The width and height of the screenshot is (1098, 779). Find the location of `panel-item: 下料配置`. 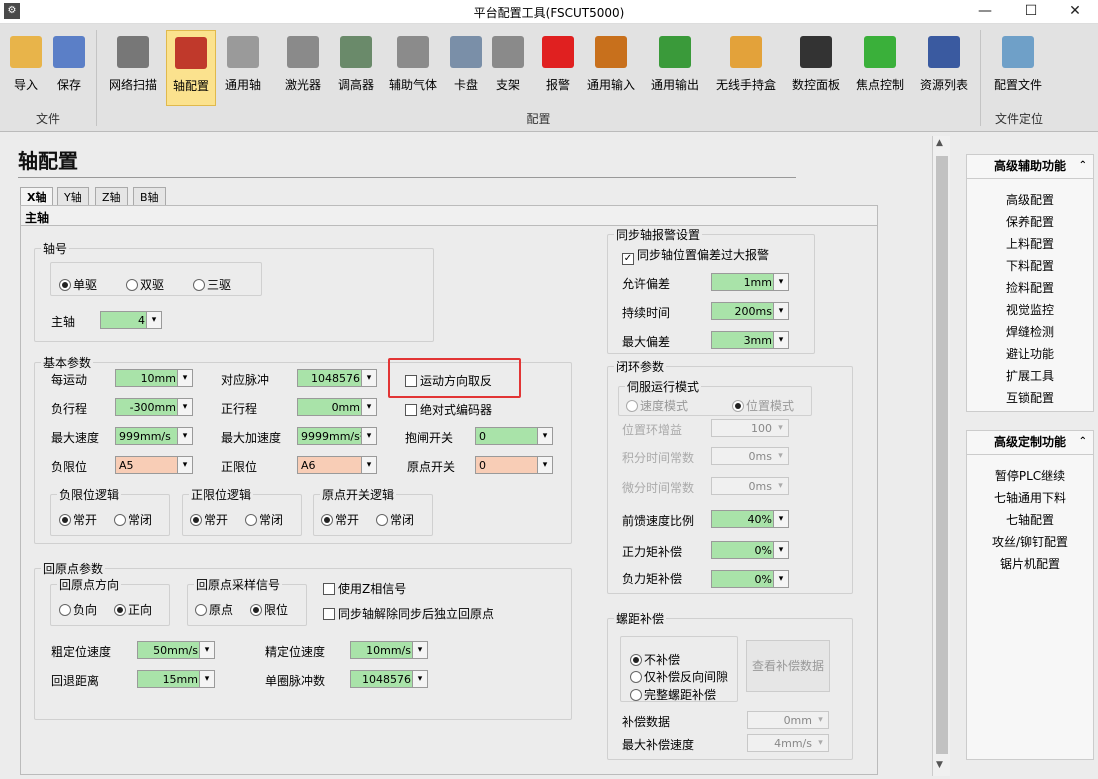

panel-item: 下料配置 is located at coordinates (1030, 265).